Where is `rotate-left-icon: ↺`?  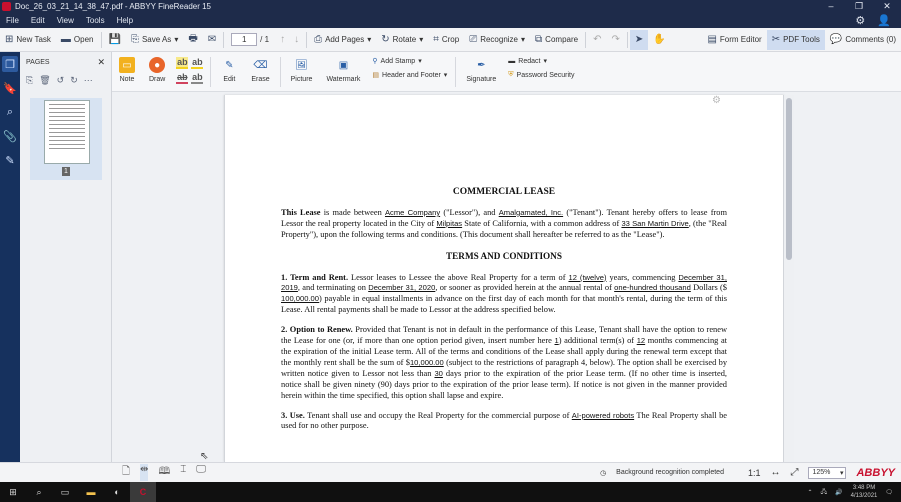 rotate-left-icon: ↺ is located at coordinates (61, 80).